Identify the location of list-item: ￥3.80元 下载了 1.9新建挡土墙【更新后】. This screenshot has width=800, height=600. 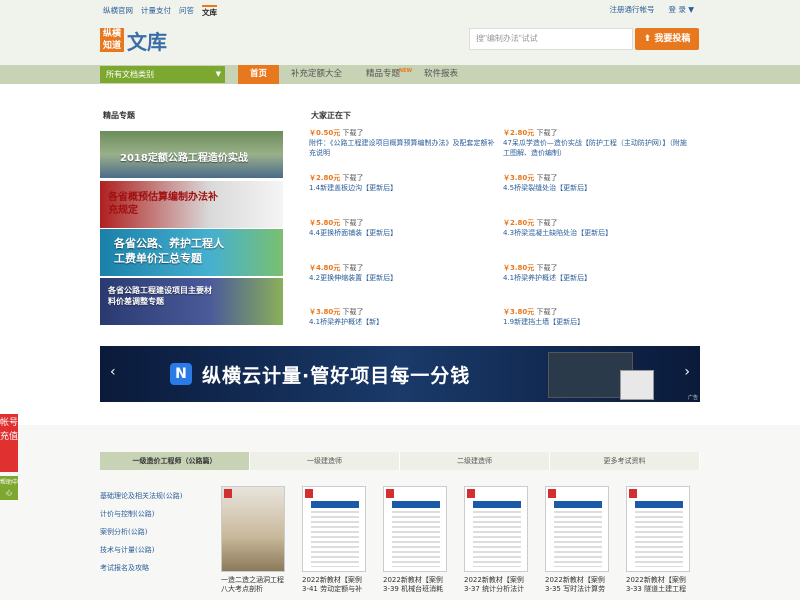
(598, 317).